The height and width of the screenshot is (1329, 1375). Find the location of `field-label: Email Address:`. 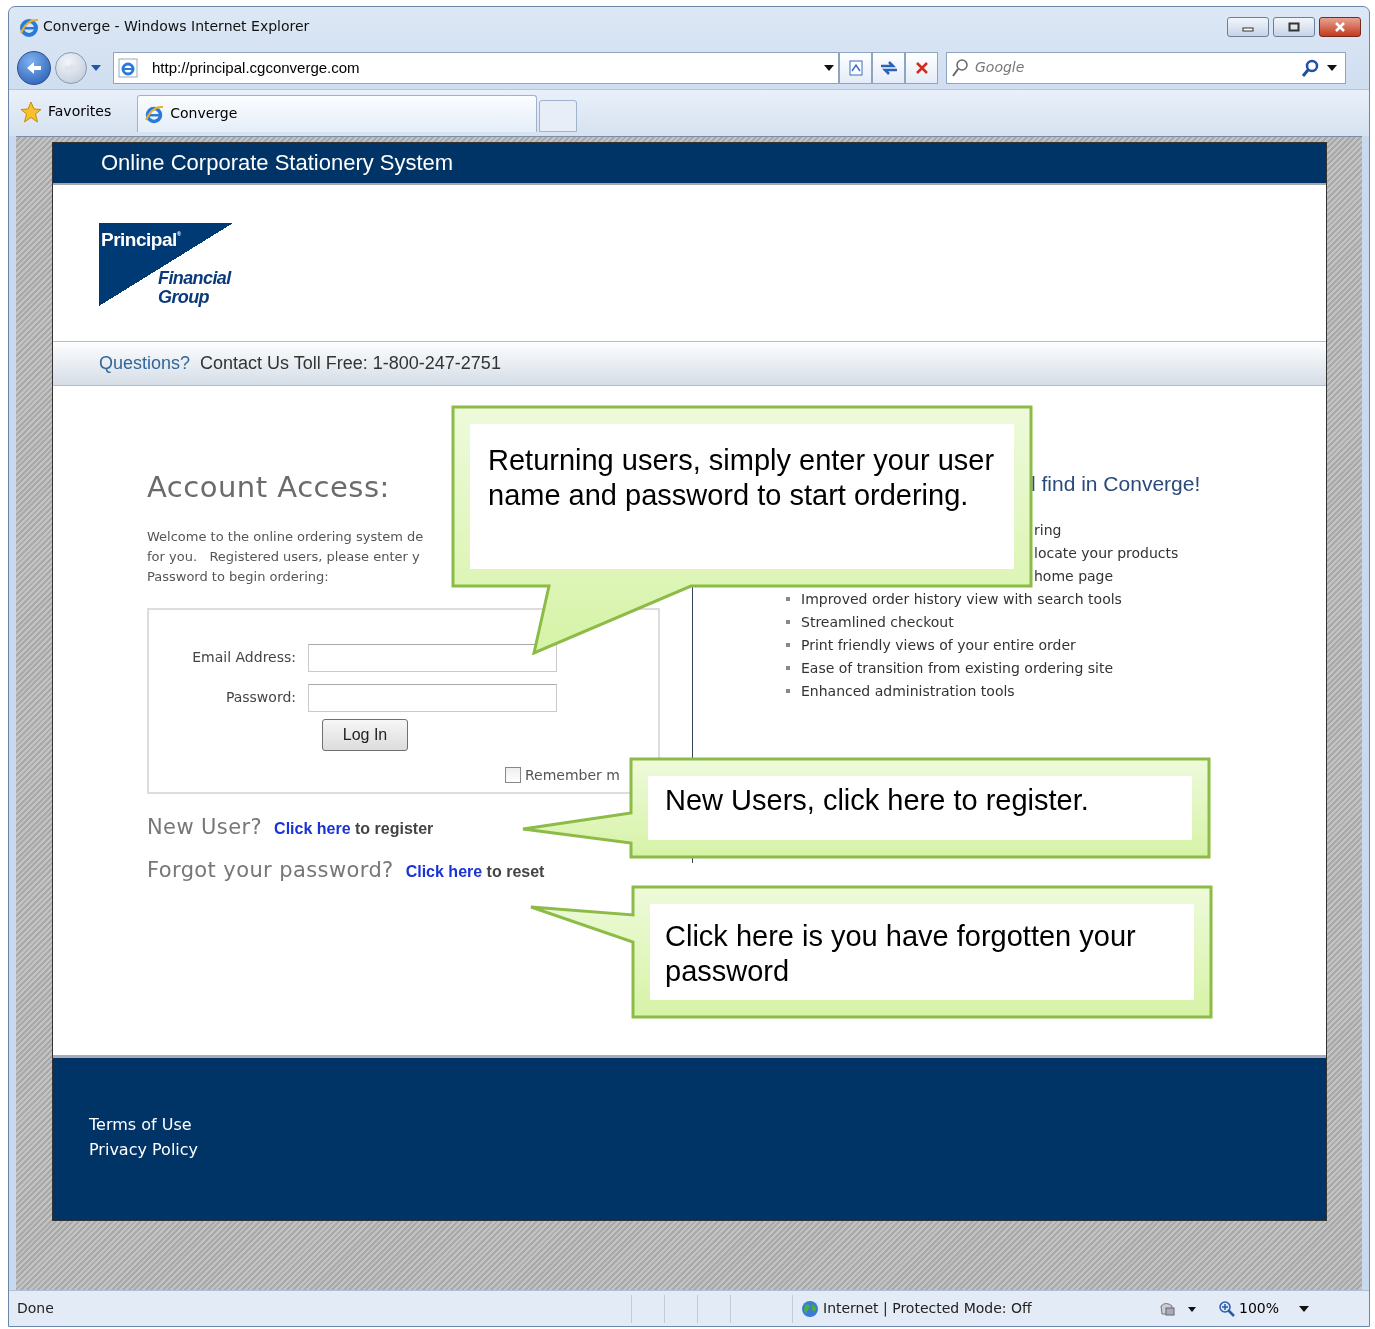

field-label: Email Address: is located at coordinates (244, 658).